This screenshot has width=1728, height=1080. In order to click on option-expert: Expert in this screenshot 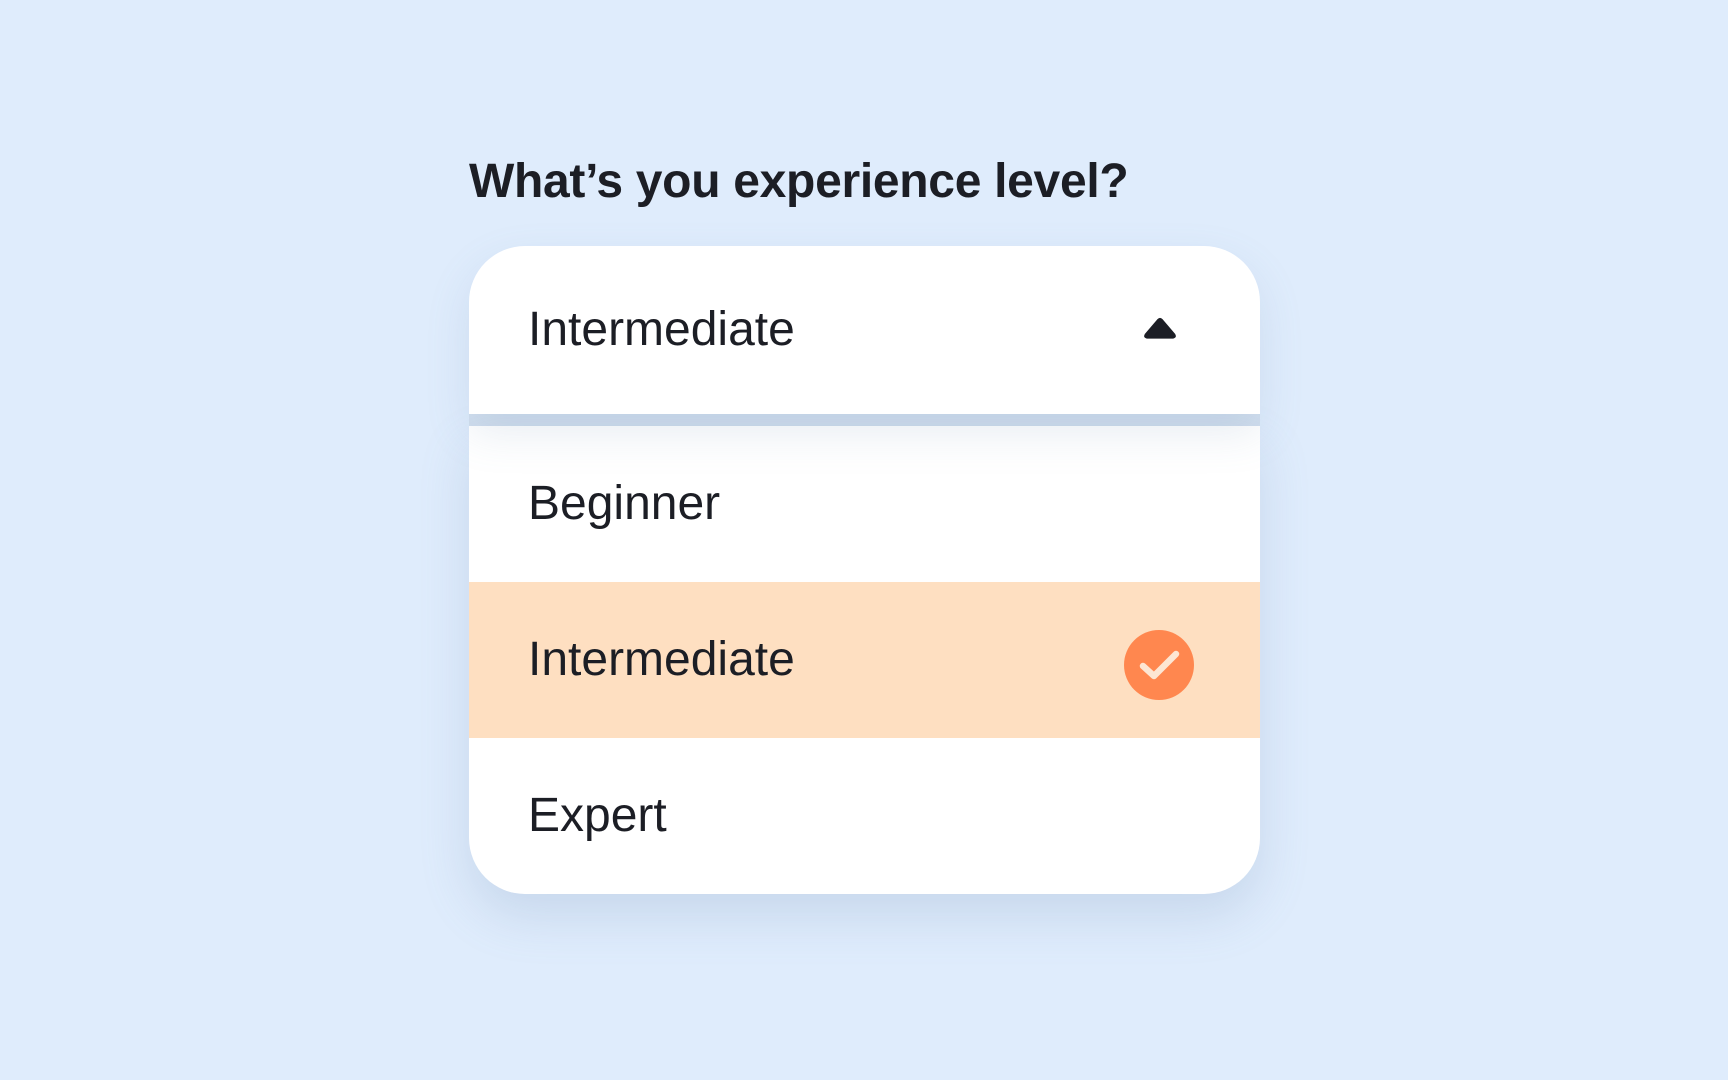, I will do `click(864, 816)`.